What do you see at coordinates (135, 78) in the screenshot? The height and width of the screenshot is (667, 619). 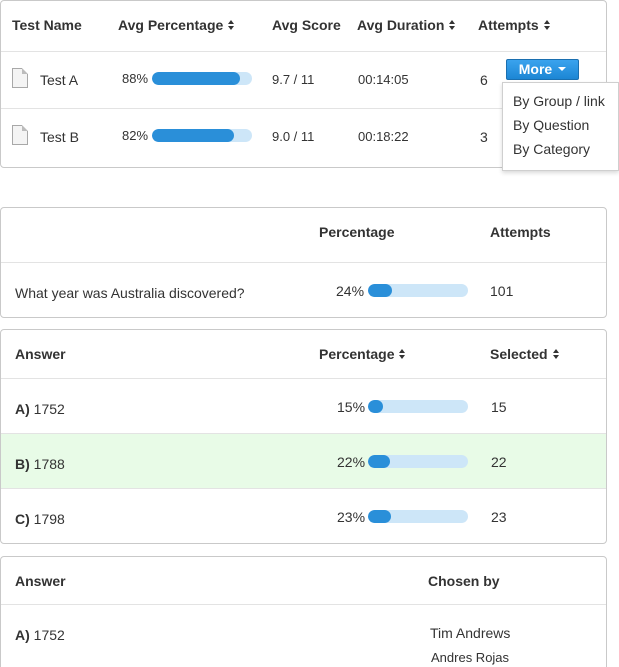 I see `avg-percentage-label: 88%` at bounding box center [135, 78].